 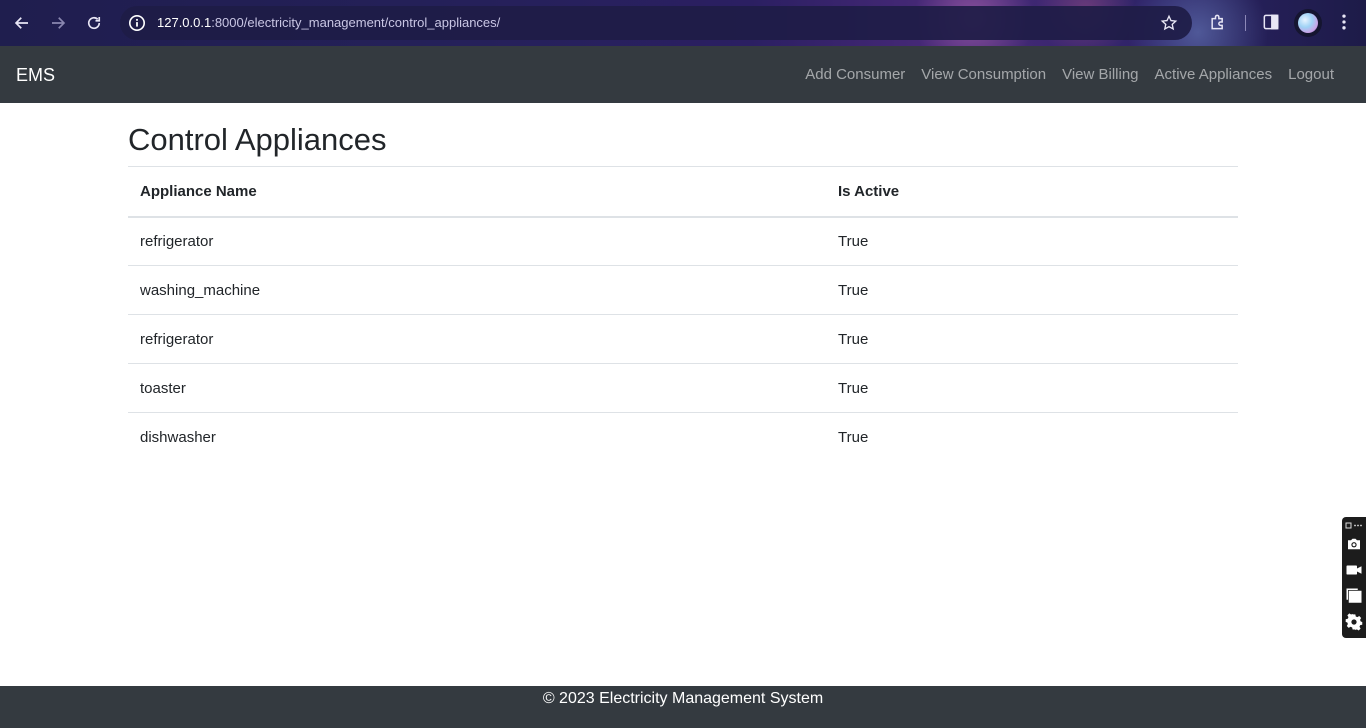 What do you see at coordinates (35, 75) in the screenshot?
I see `brand-logo: EMS` at bounding box center [35, 75].